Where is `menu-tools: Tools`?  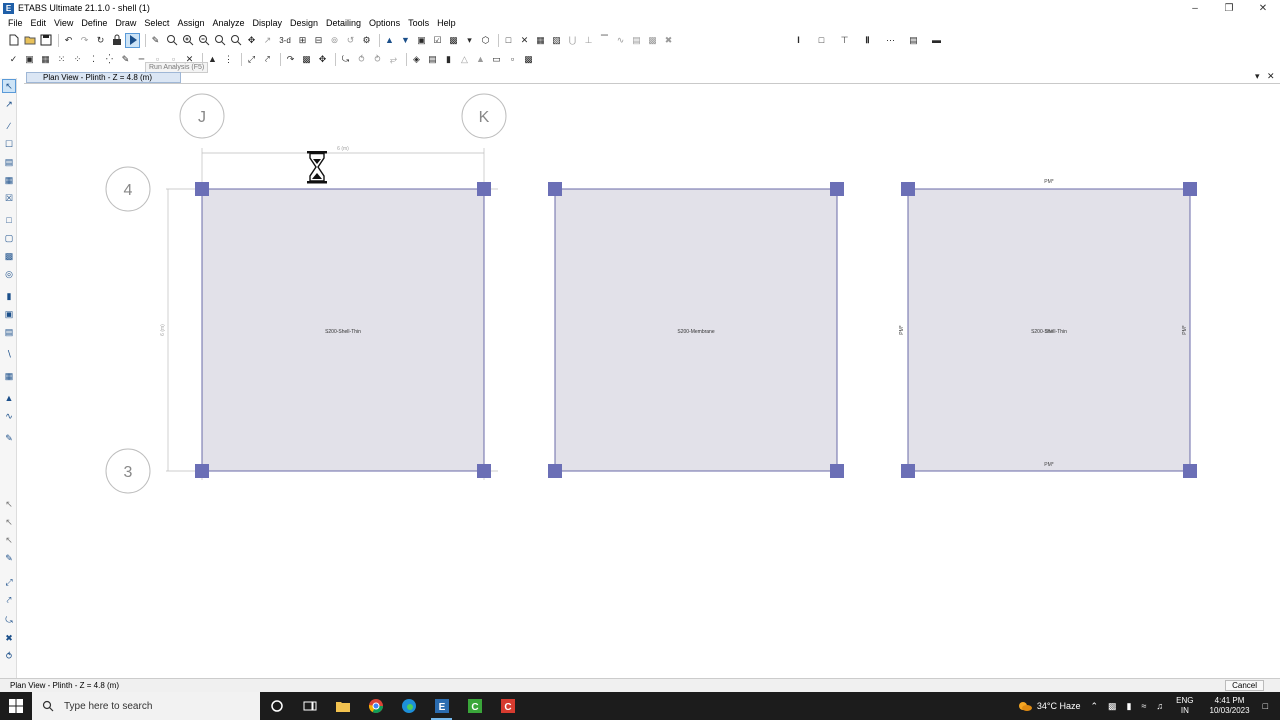 menu-tools: Tools is located at coordinates (418, 23).